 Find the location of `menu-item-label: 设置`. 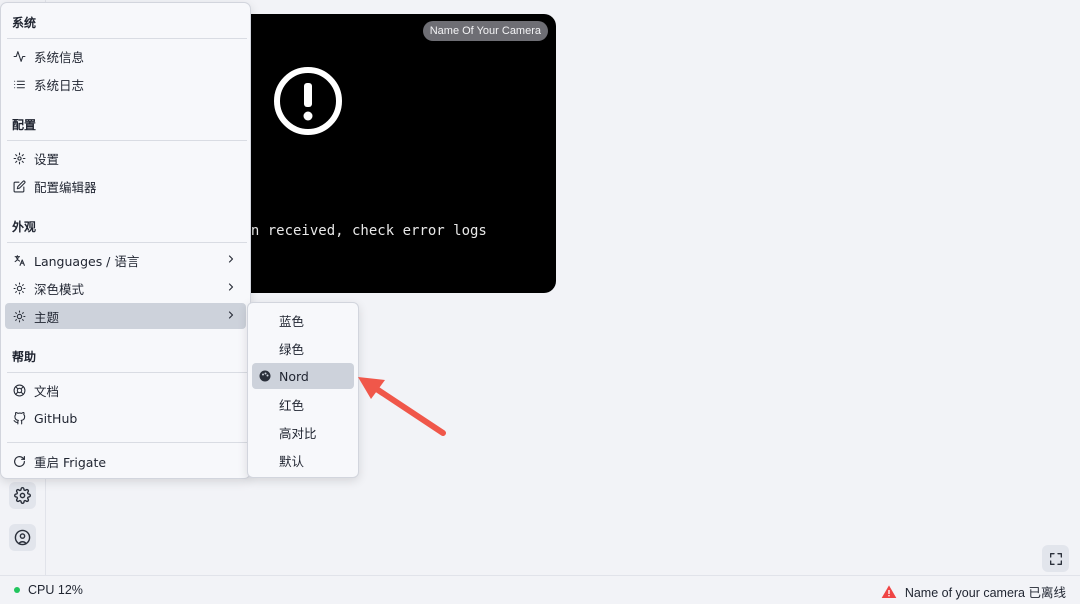

menu-item-label: 设置 is located at coordinates (47, 159).